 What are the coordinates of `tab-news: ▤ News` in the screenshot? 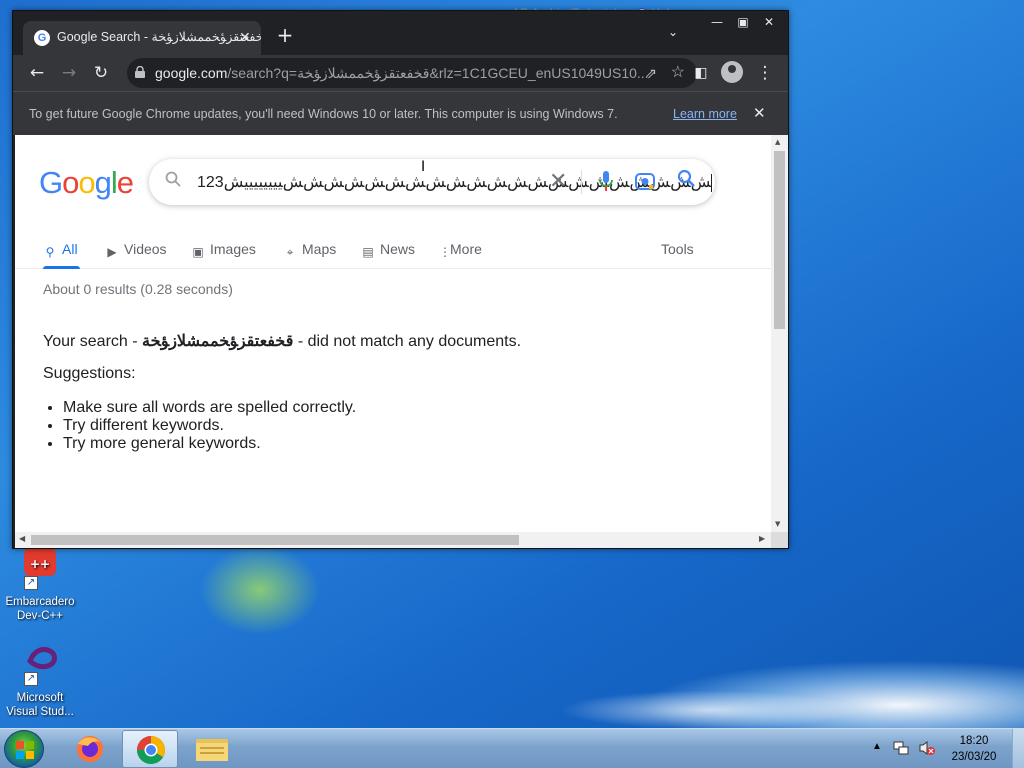 It's located at (388, 249).